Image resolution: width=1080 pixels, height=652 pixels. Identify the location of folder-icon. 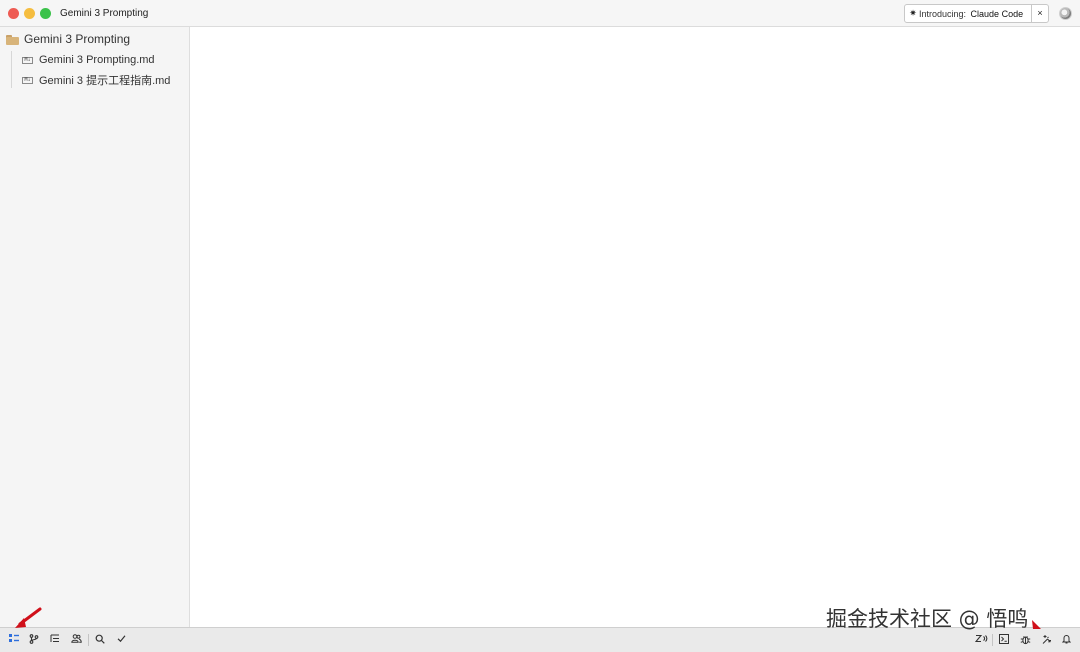
(13, 39).